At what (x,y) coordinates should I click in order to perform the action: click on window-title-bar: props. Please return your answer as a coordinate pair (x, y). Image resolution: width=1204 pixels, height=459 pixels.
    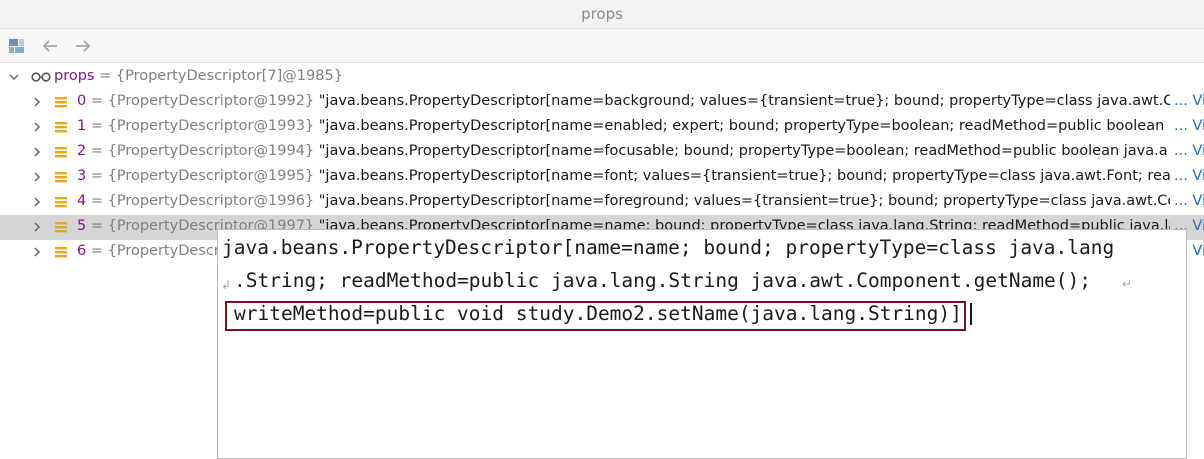
    Looking at the image, I should click on (602, 14).